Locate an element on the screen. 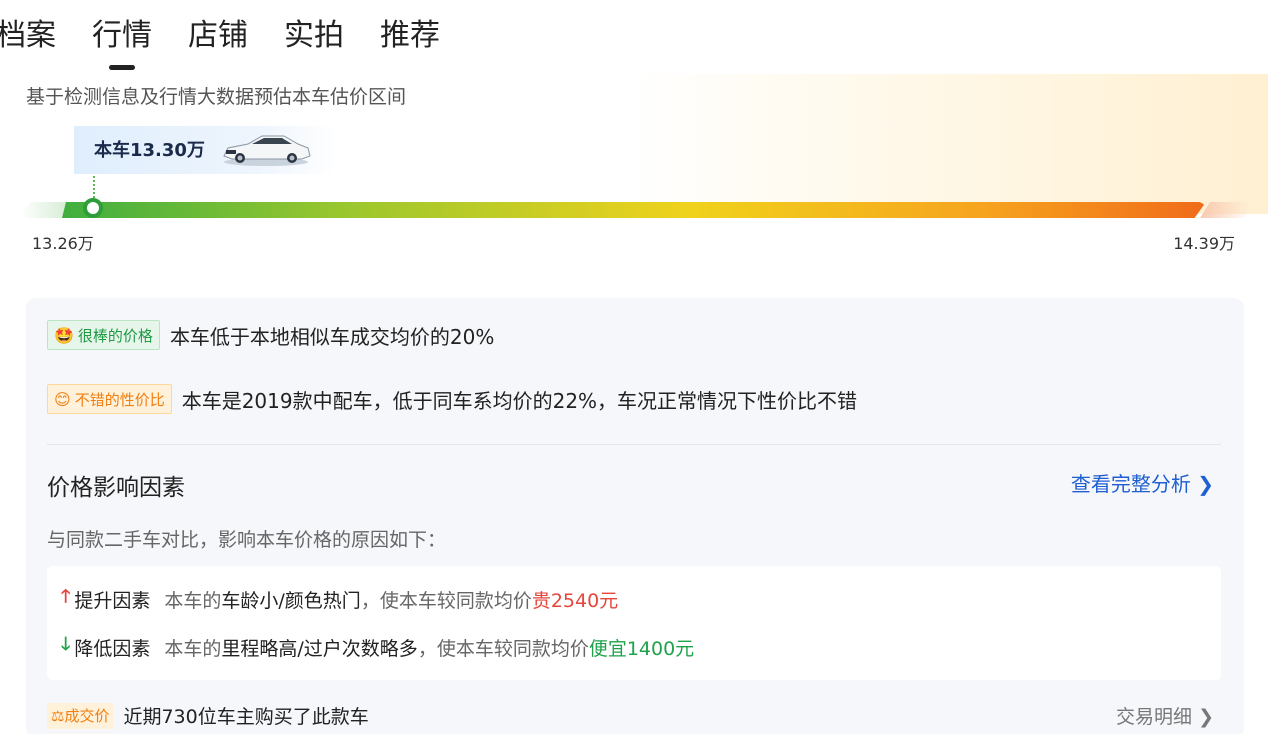 The image size is (1268, 734). marker-connector is located at coordinates (94, 187).